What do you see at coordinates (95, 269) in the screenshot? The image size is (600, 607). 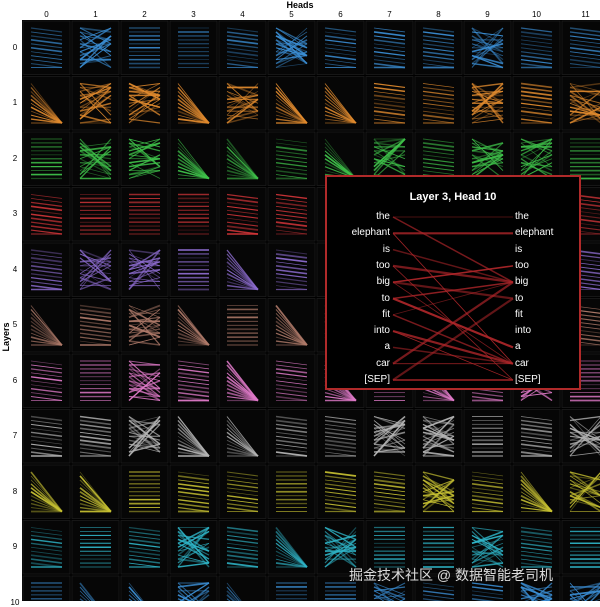 I see `attention-thumbnail-l4-h1` at bounding box center [95, 269].